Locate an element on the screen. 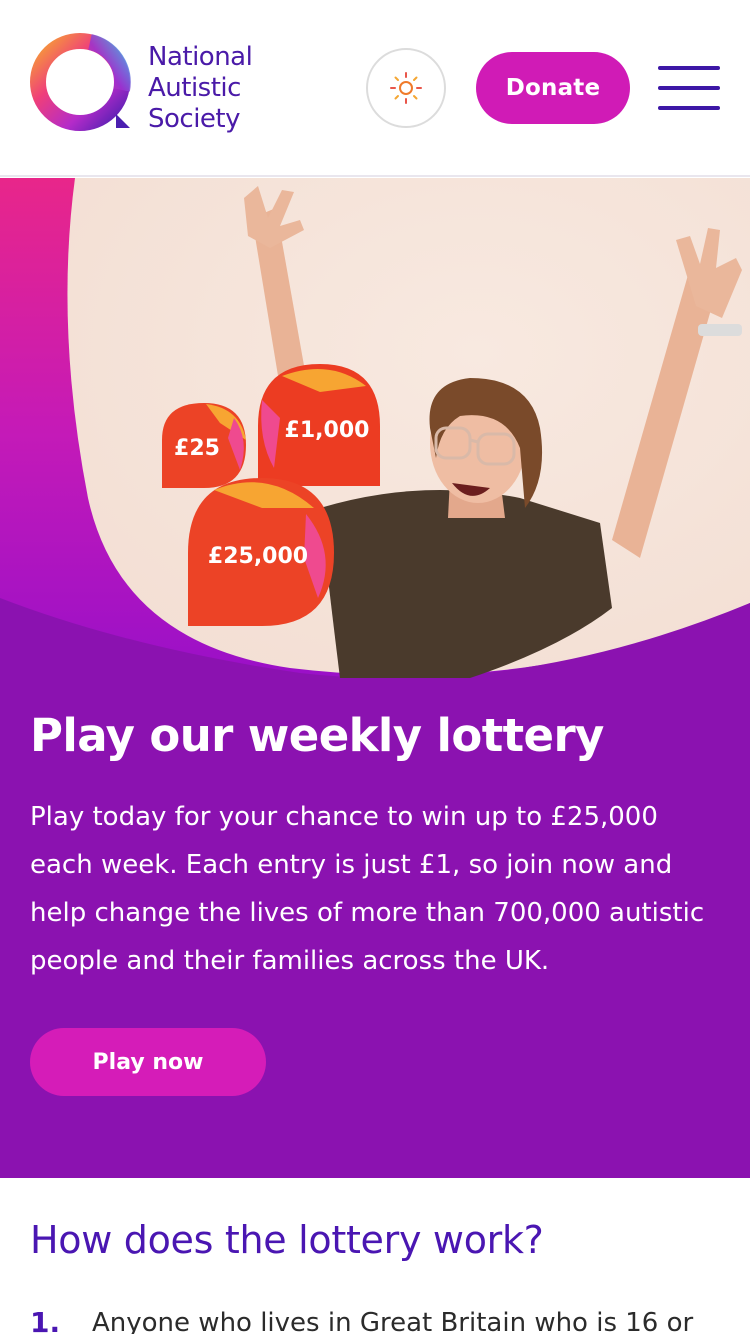 The image size is (750, 1334). hamburger-menu-icon is located at coordinates (689, 68).